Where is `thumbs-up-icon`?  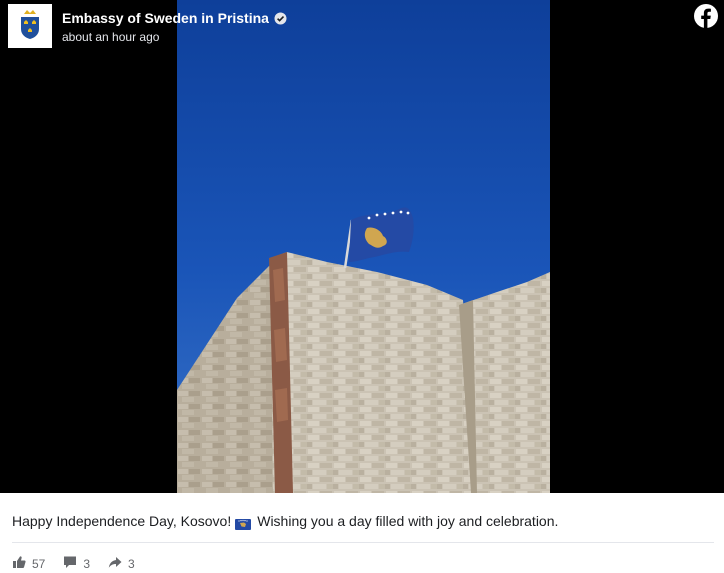 thumbs-up-icon is located at coordinates (22, 563).